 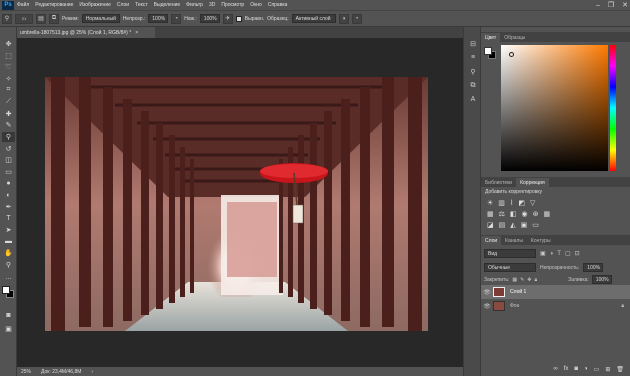 I want to click on type-tool: T, so click(x=8, y=218).